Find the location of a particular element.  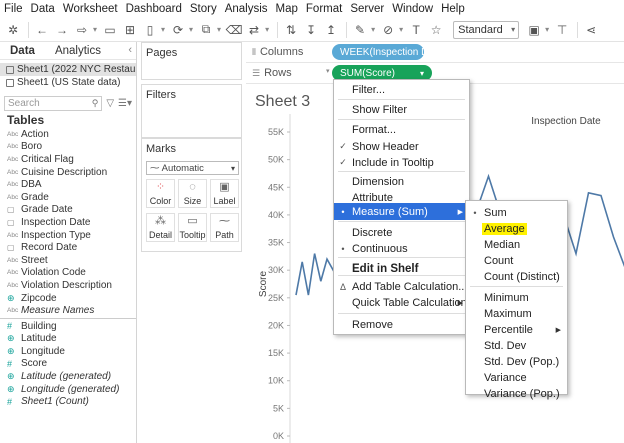

view-options-icon: ☰▾ is located at coordinates (125, 103).